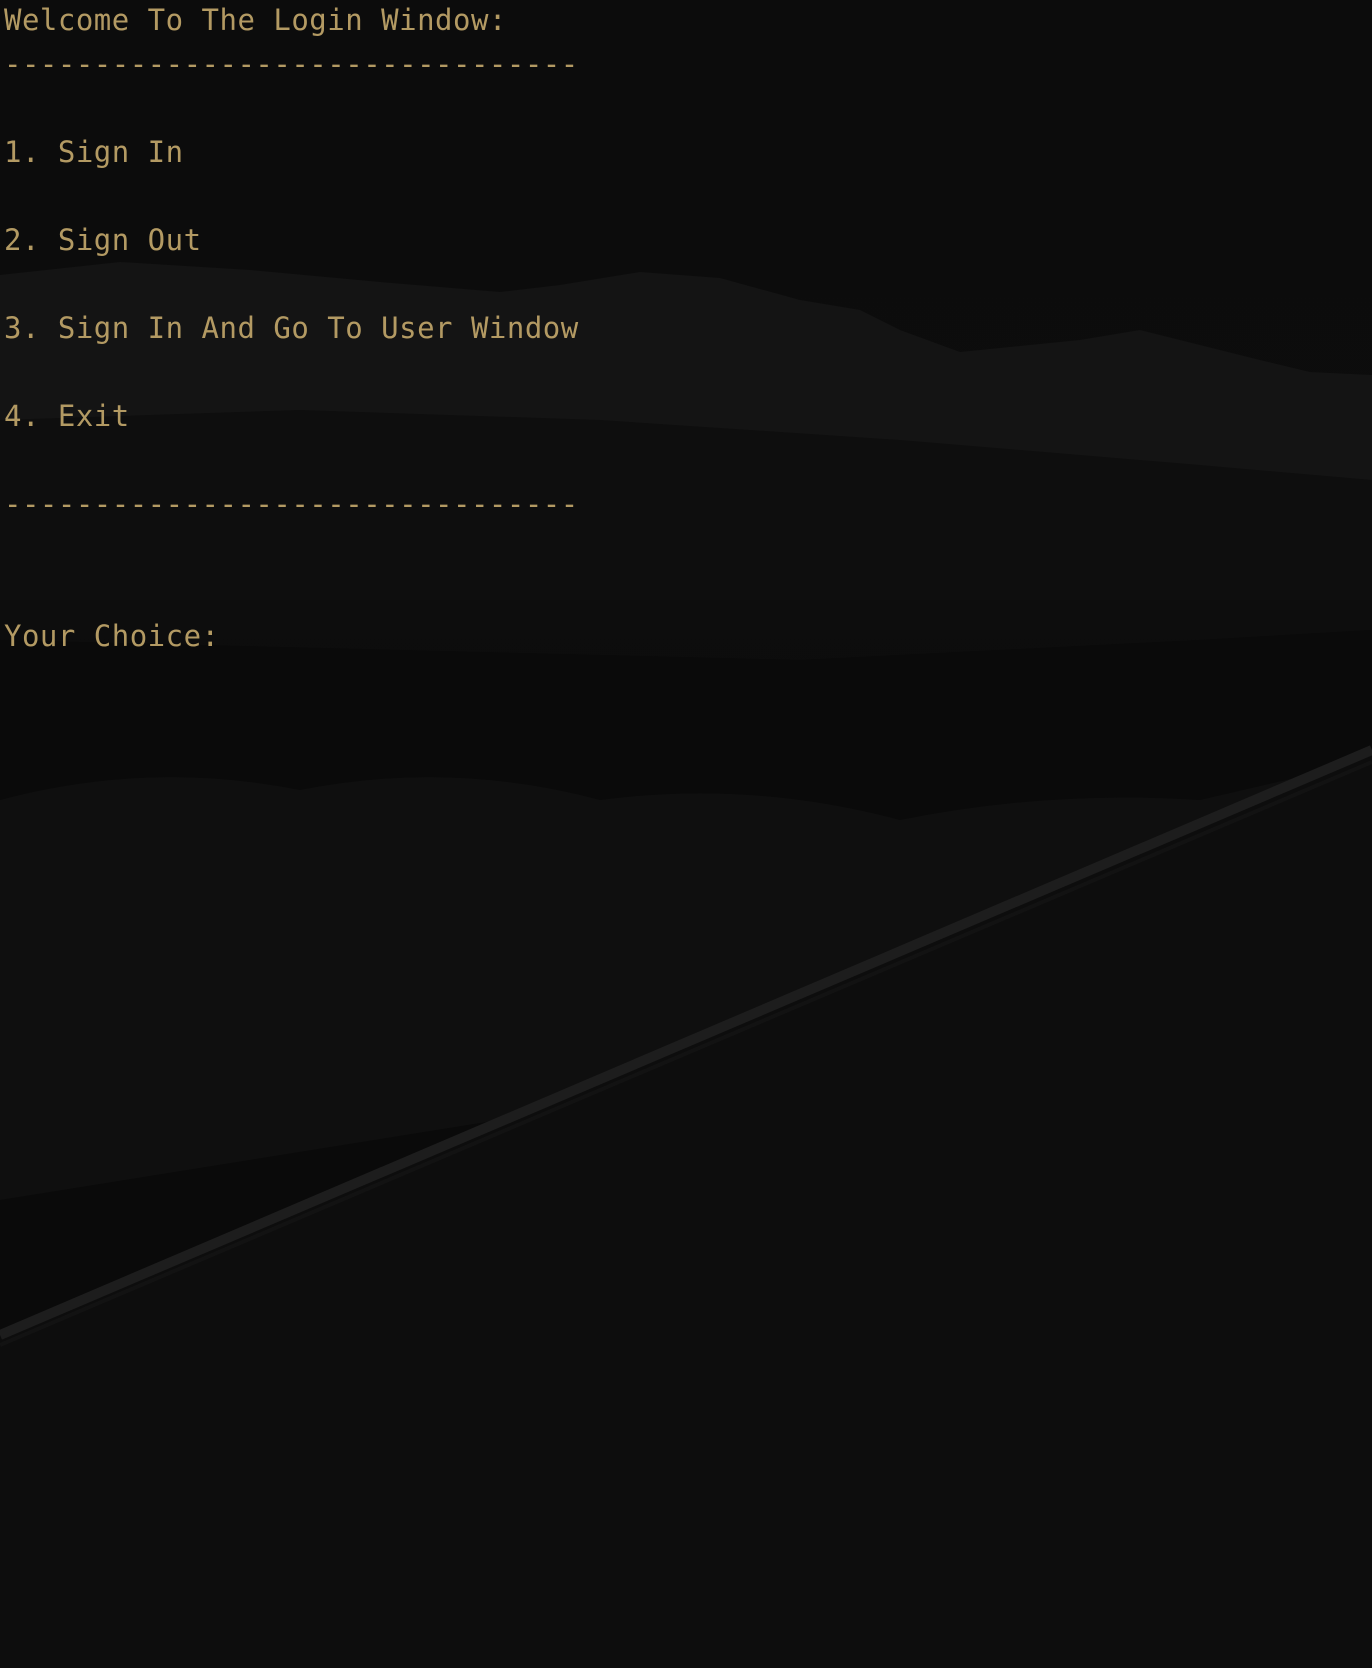  I want to click on choice-prompt-line: Your Choice:, so click(122, 636).